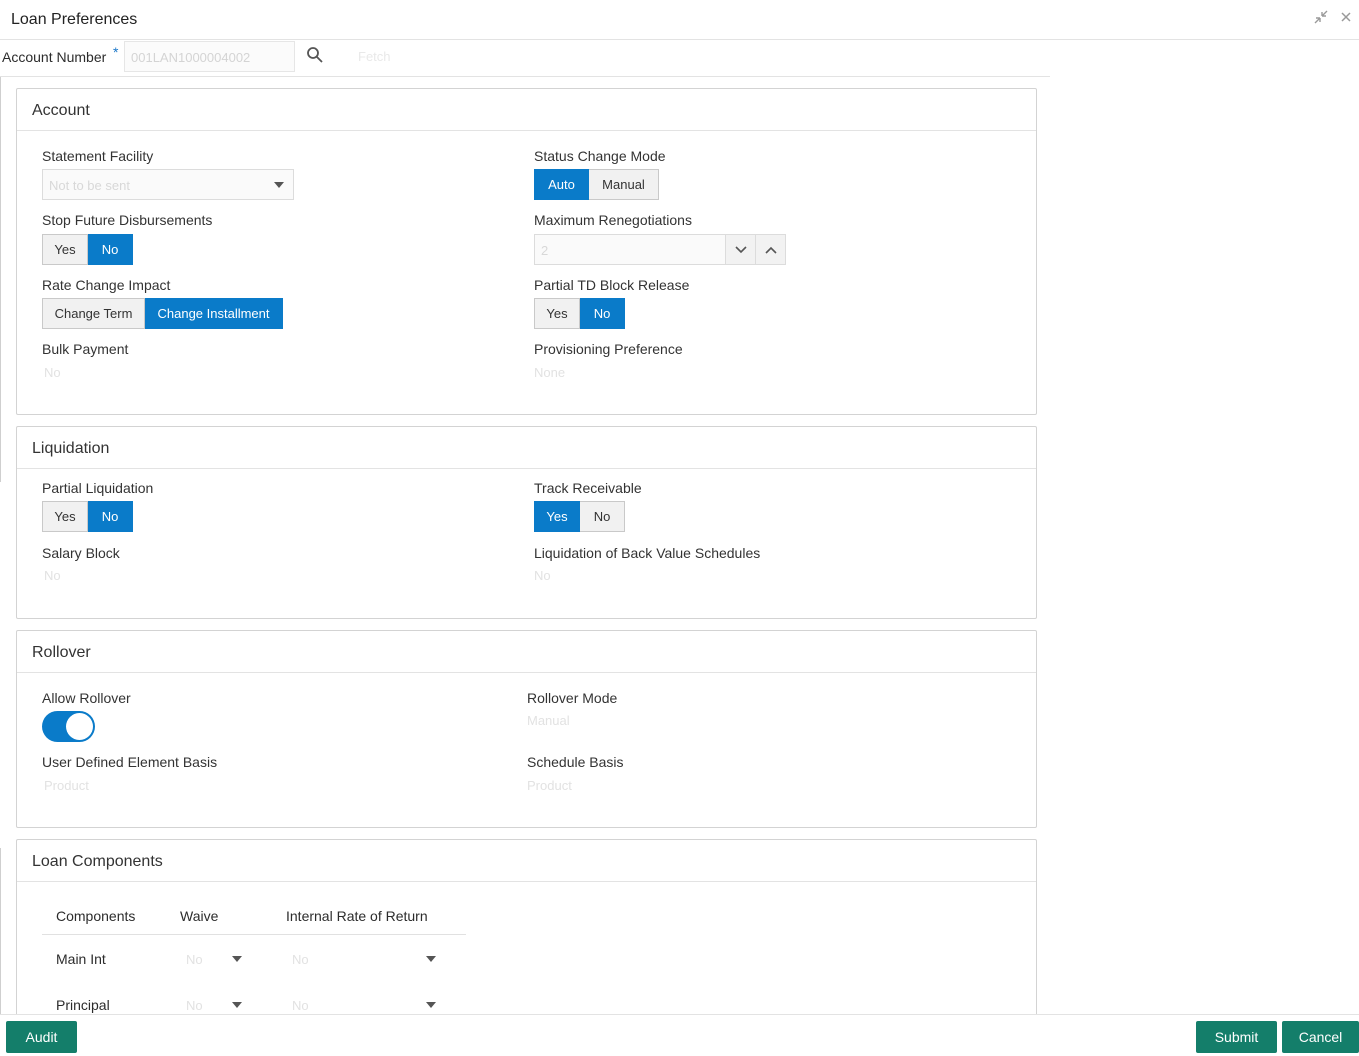  Describe the element at coordinates (168, 184) in the screenshot. I see `statement-facility-select: Not to be sent` at that location.